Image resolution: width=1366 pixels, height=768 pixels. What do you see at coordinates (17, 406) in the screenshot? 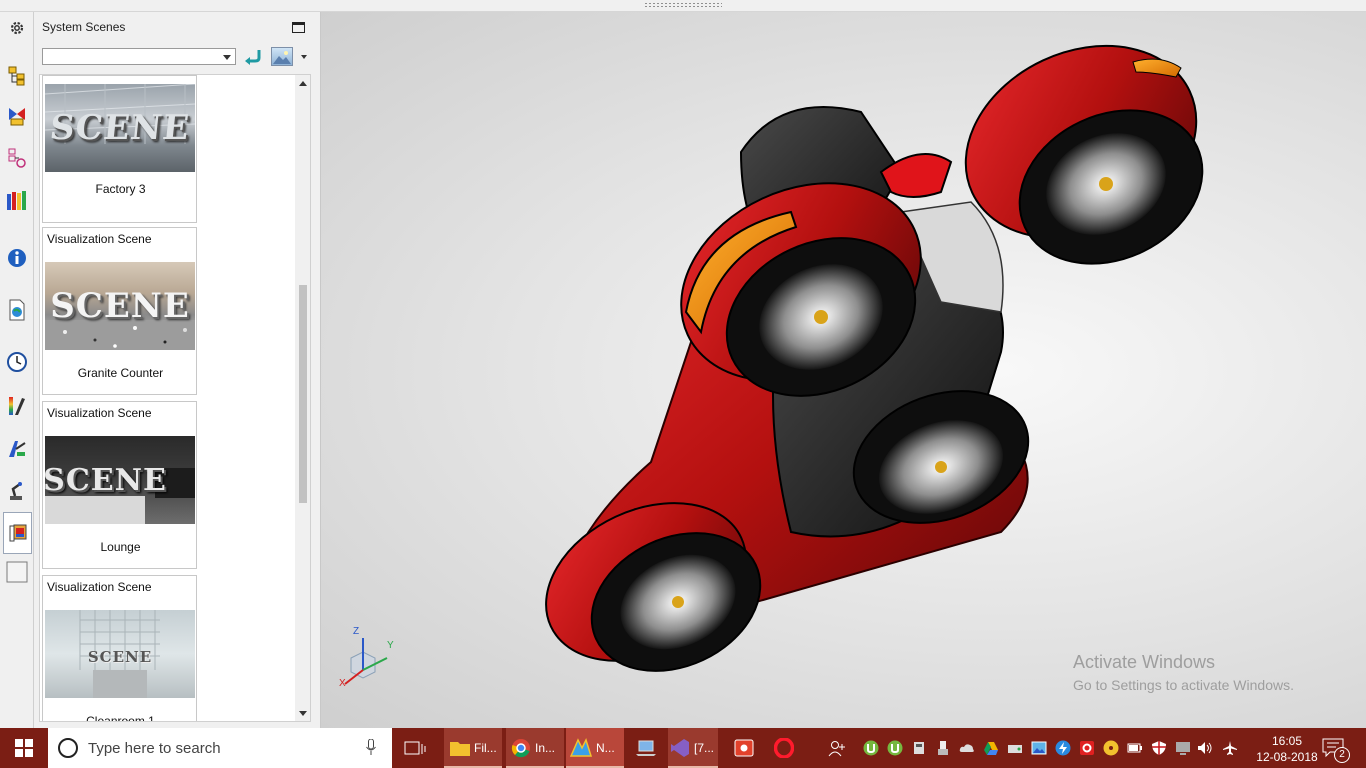
I see `system-materials-icon` at bounding box center [17, 406].